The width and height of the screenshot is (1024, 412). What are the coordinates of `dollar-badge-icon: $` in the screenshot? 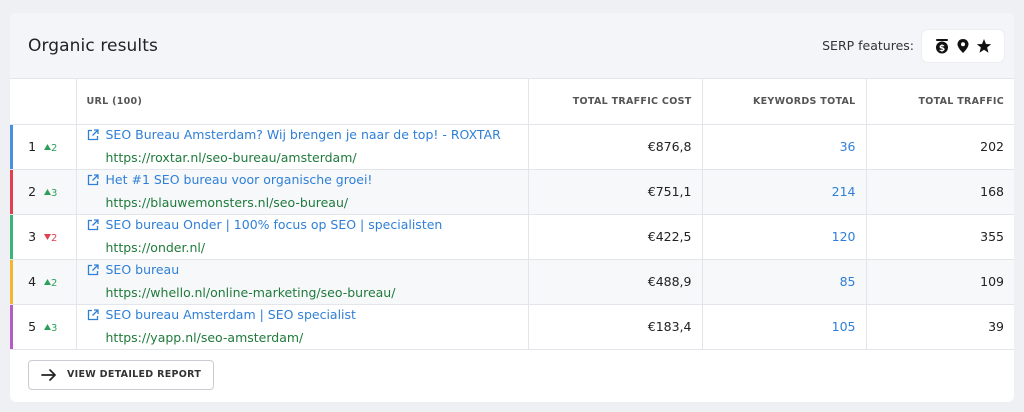 It's located at (942, 46).